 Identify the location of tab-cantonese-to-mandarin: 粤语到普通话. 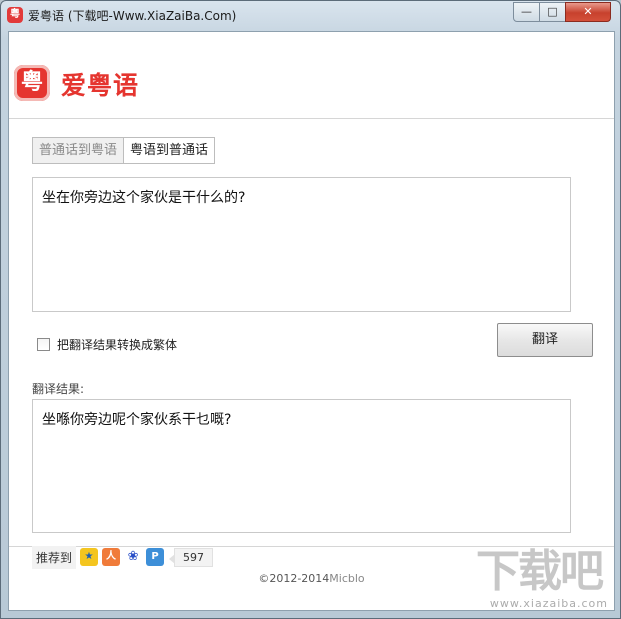
(170, 150).